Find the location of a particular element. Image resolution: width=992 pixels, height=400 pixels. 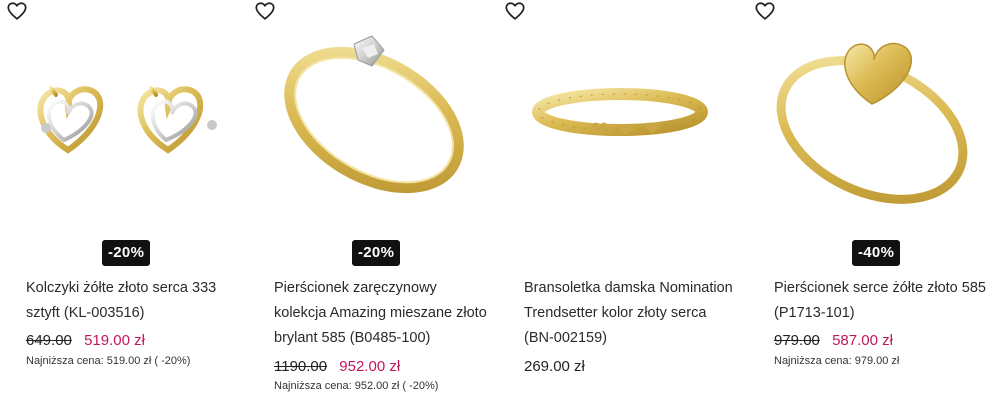

price-row: 649.00 519.00 zł is located at coordinates (85, 340).